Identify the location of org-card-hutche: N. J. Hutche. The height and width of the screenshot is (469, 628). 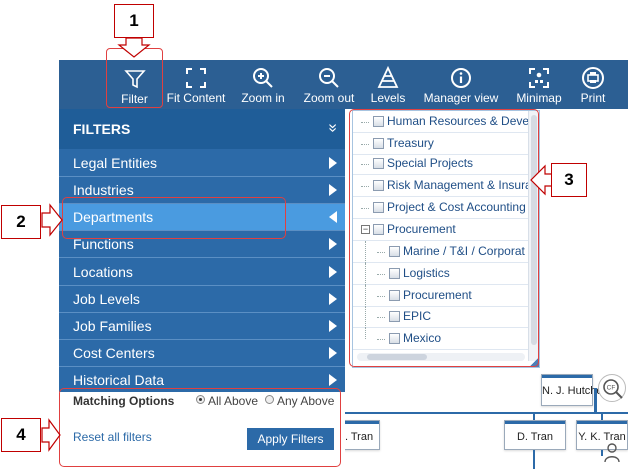
(572, 390).